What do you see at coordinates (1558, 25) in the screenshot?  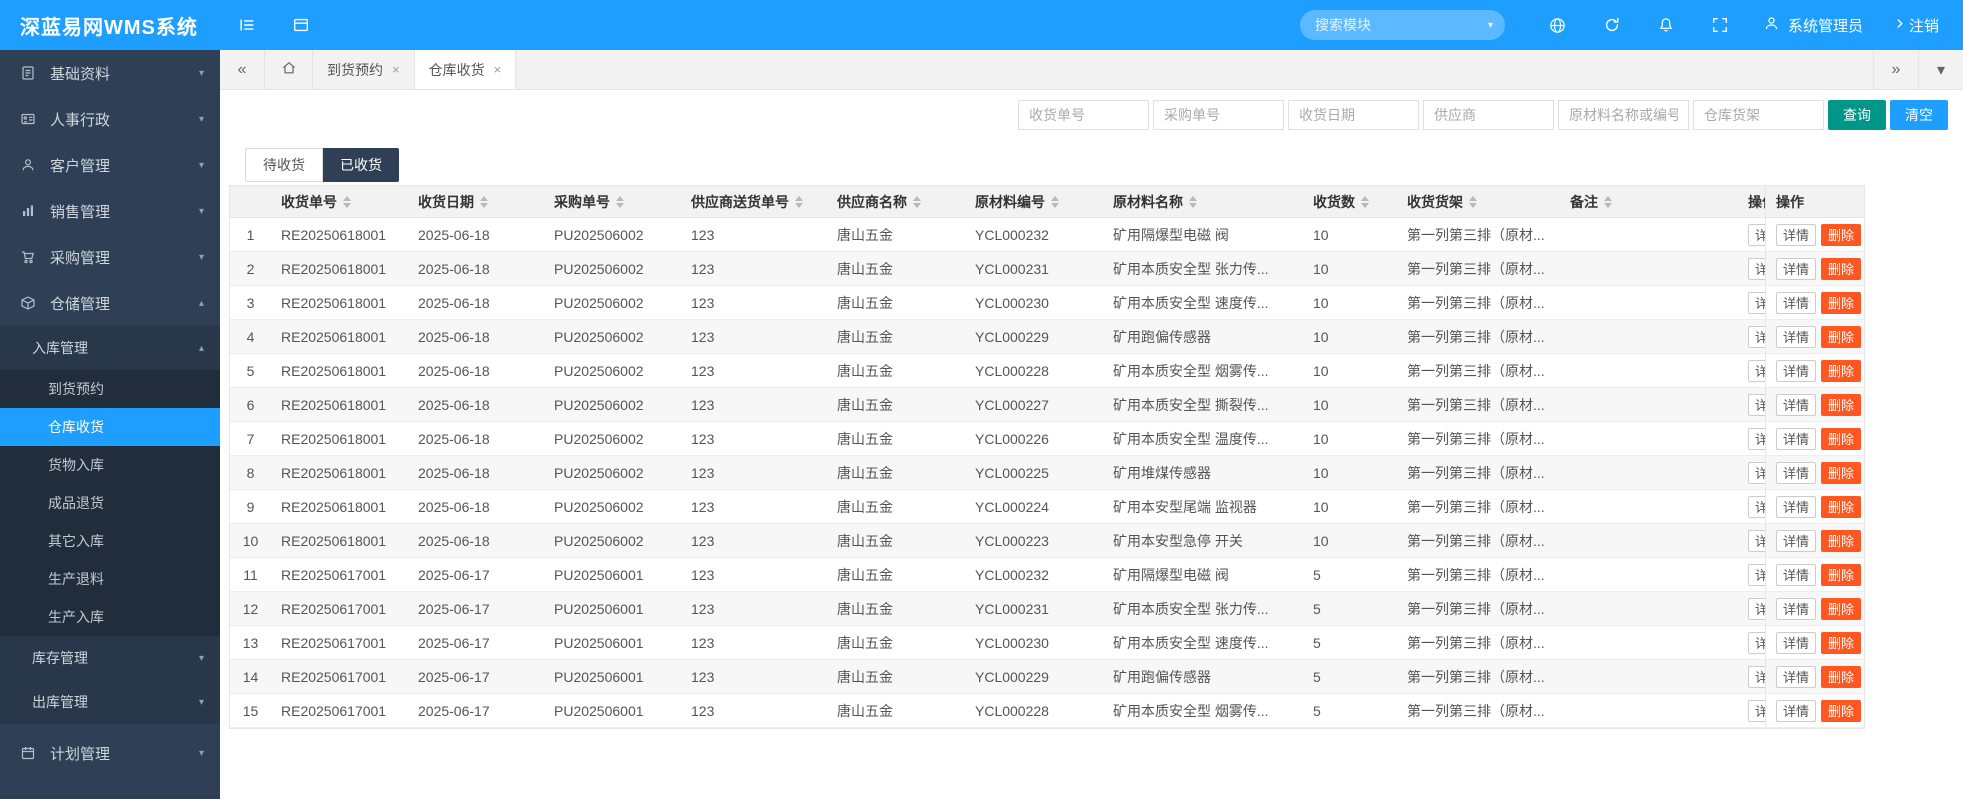 I see `globe-icon` at bounding box center [1558, 25].